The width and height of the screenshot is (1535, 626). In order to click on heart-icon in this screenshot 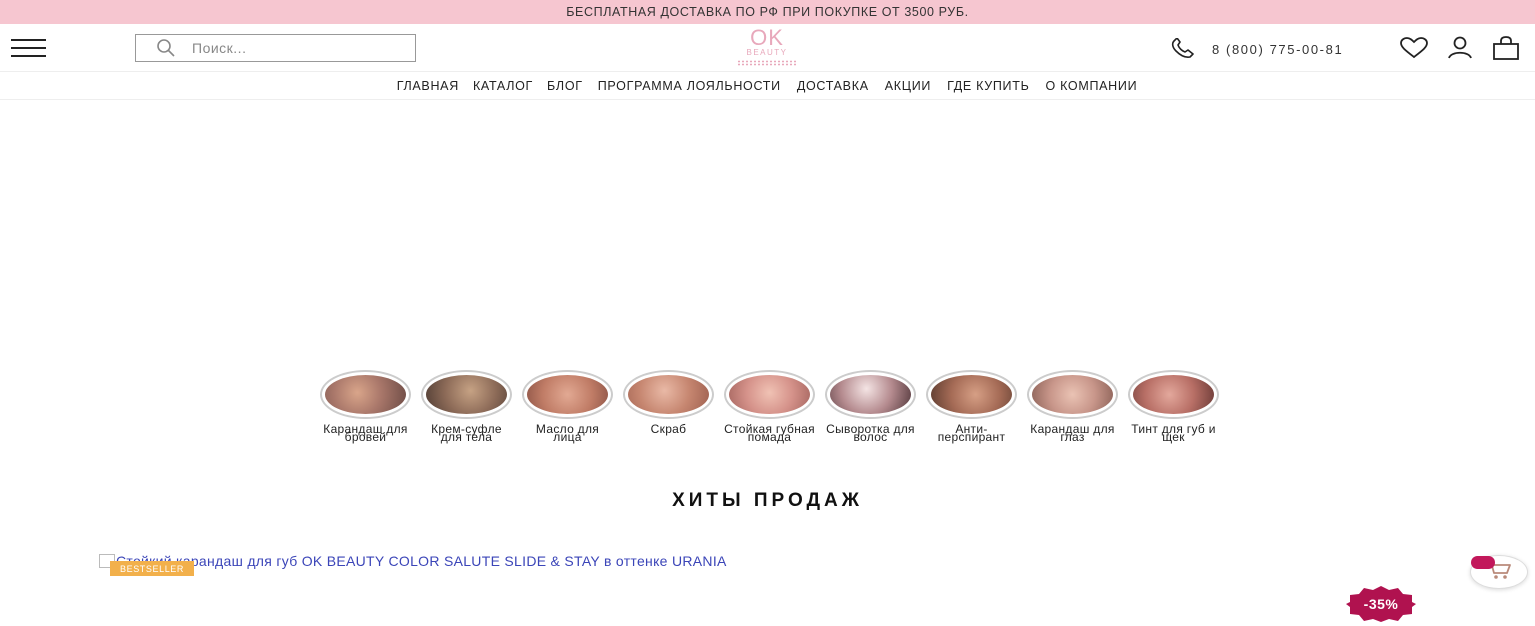, I will do `click(1414, 48)`.